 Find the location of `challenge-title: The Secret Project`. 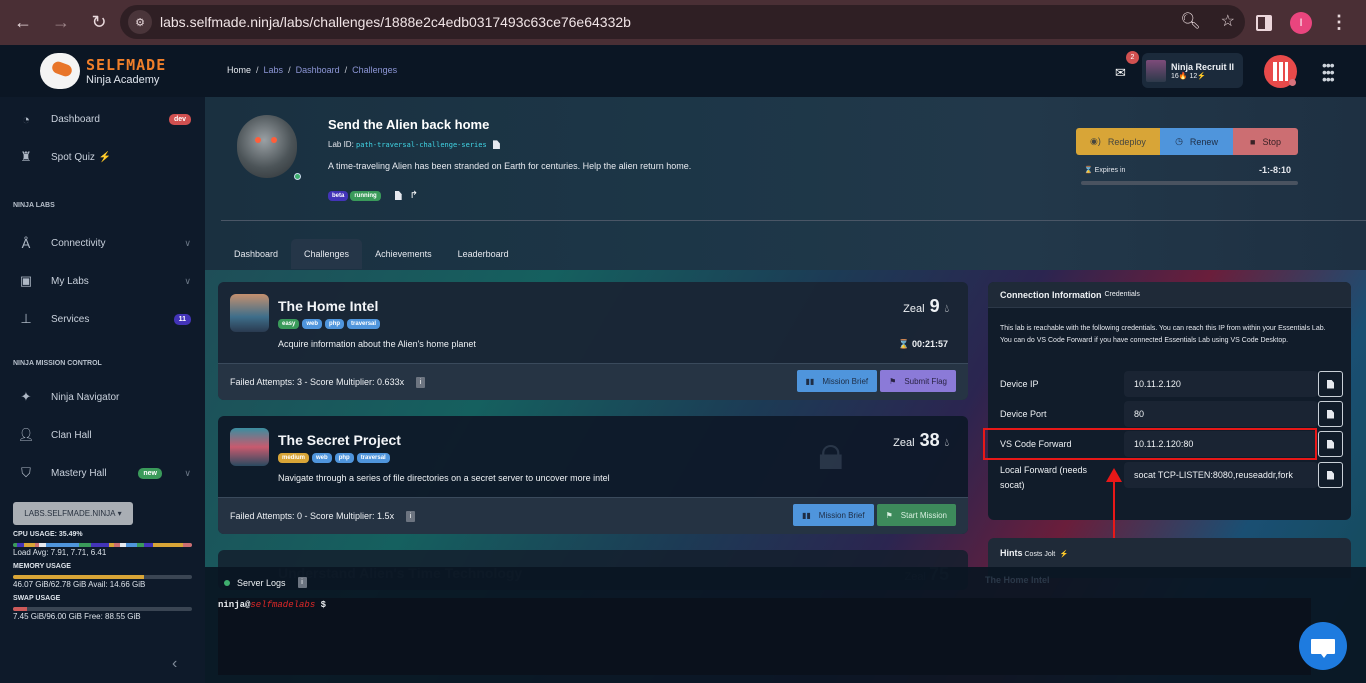

challenge-title: The Secret Project is located at coordinates (339, 440).